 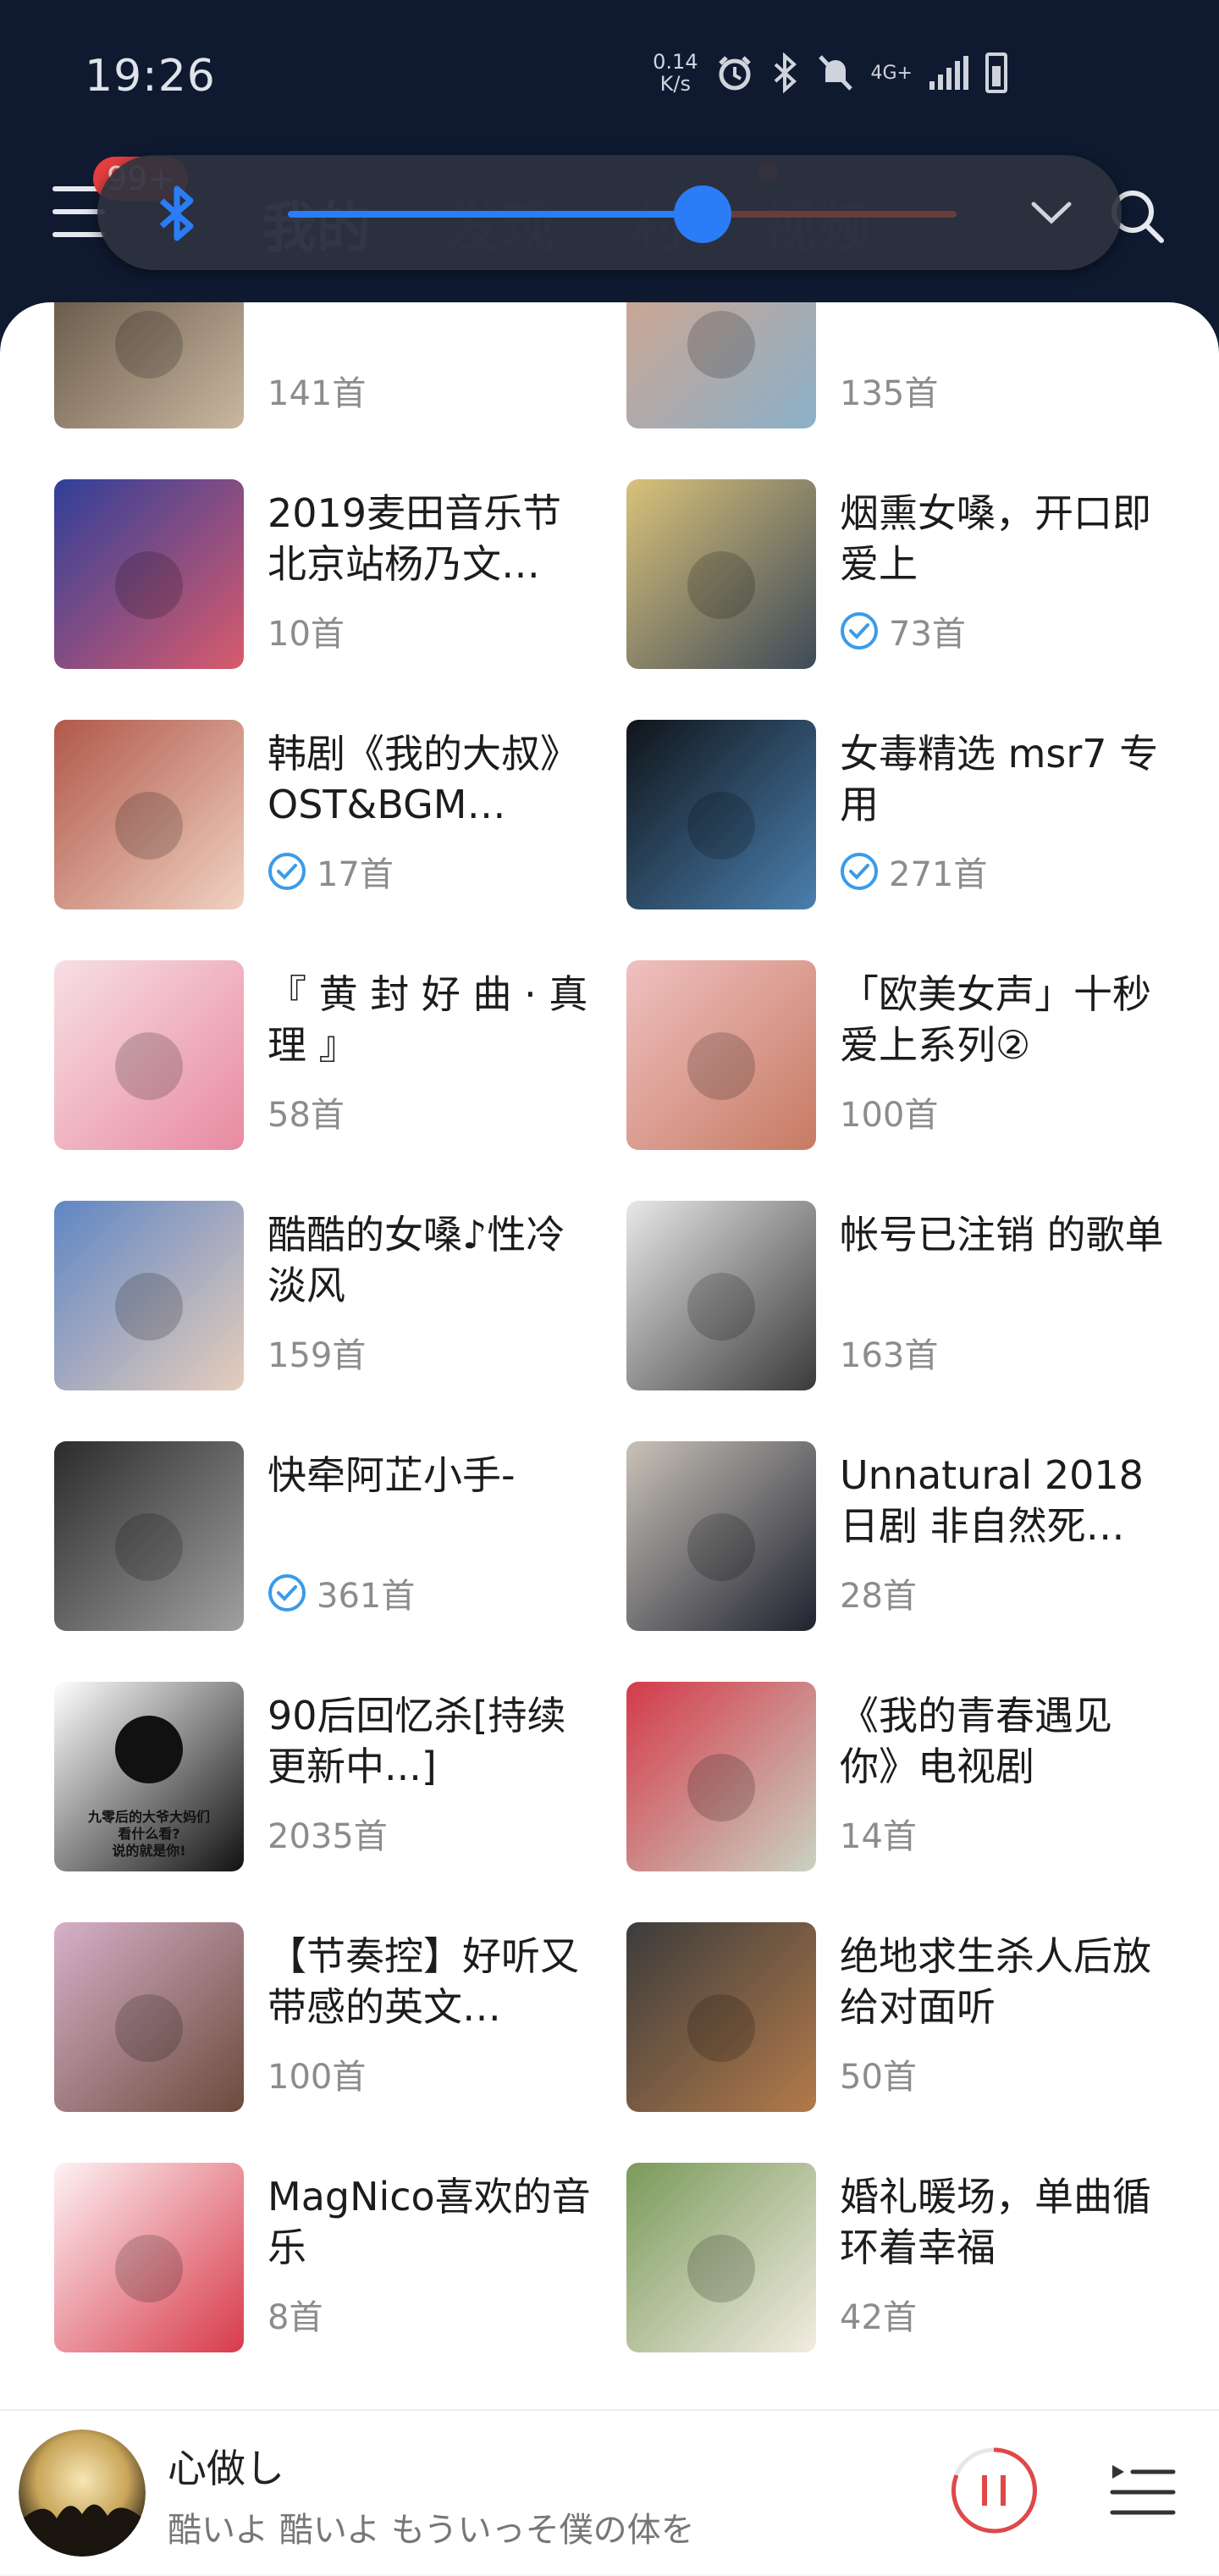 I want to click on playlist-card: 位才华横溢的…135首, so click(x=905, y=368).